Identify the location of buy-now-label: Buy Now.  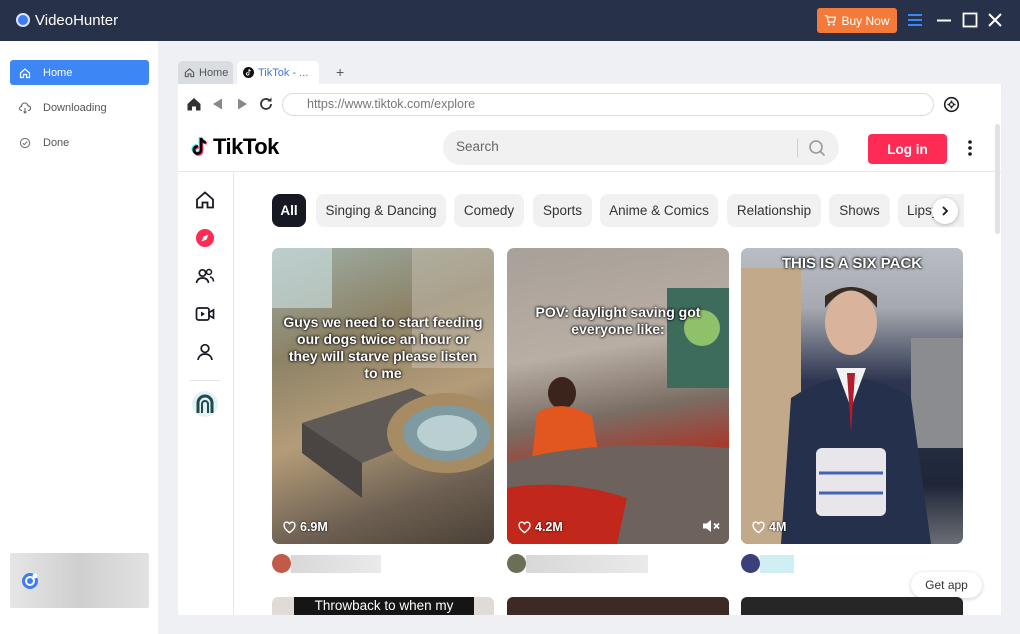
(865, 20).